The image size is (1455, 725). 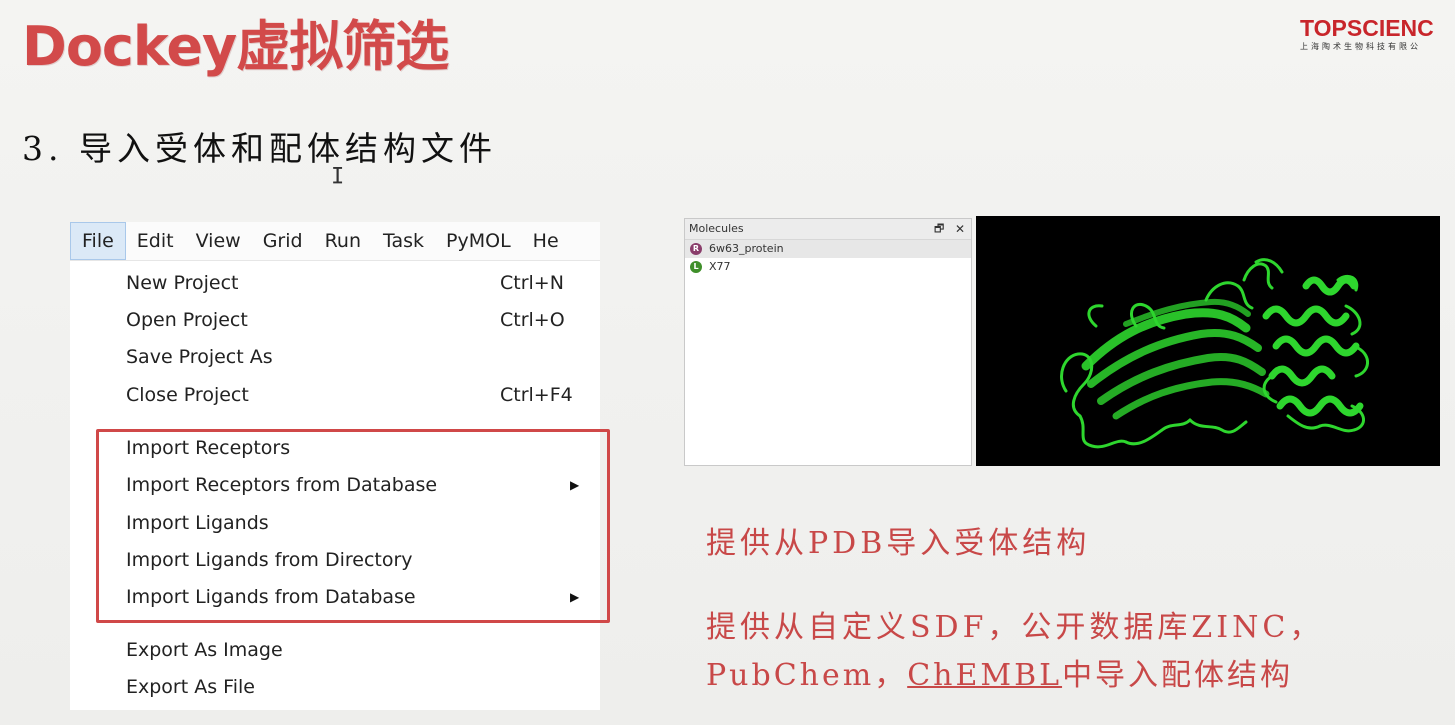 I want to click on menu-item-close-project: Close Project Ctrl+F4, so click(x=363, y=395).